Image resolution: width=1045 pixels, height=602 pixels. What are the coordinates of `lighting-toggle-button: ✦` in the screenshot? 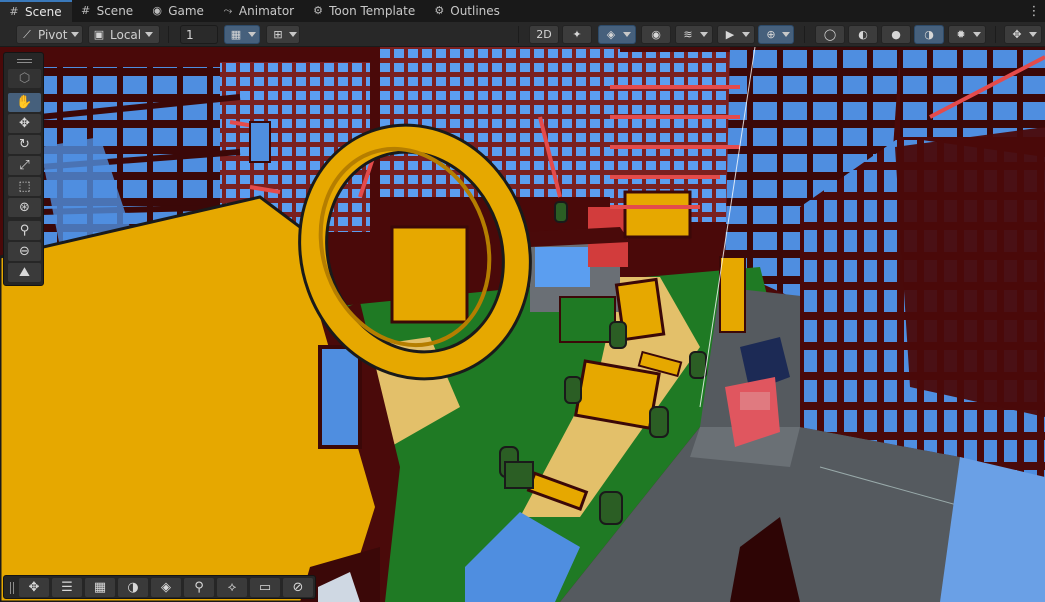 It's located at (577, 34).